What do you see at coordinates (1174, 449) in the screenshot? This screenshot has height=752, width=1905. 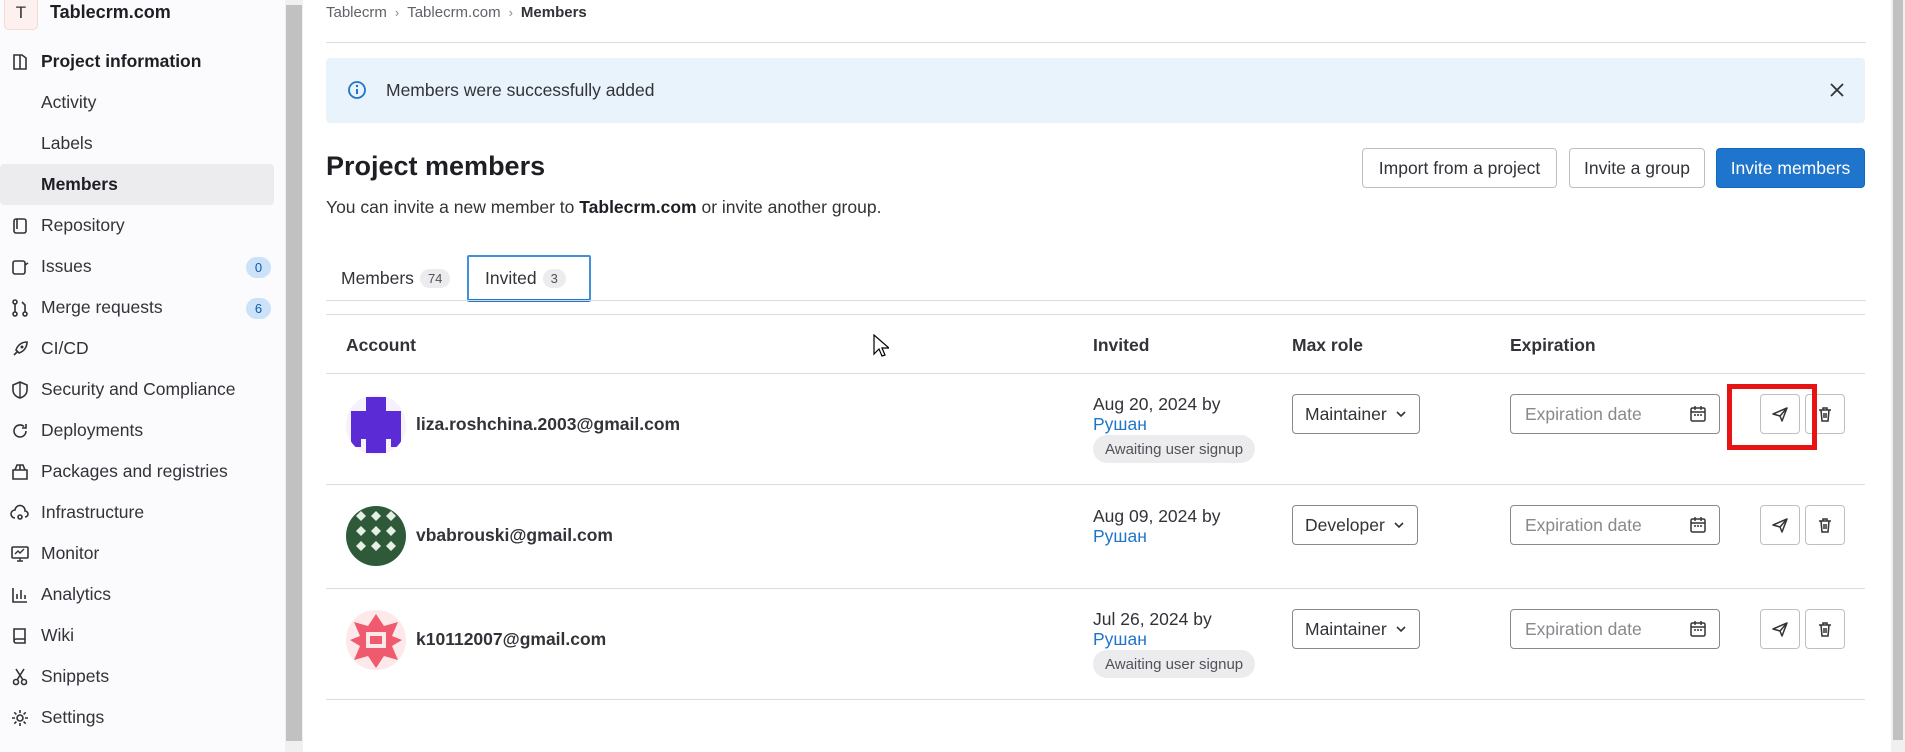 I see `status-badge: Awaiting user signup` at bounding box center [1174, 449].